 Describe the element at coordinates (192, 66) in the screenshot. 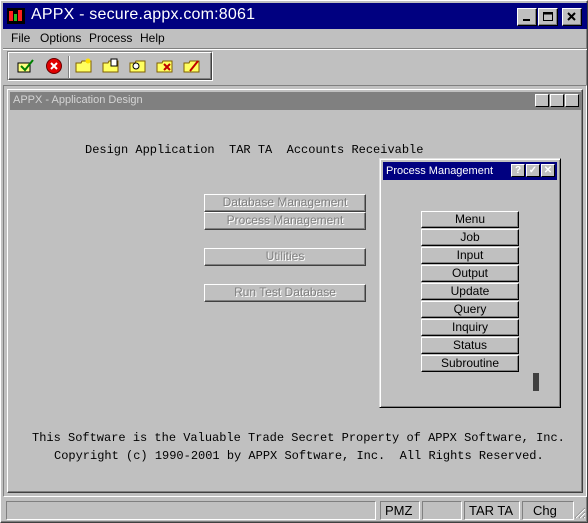

I see `folder-edit-icon` at that location.